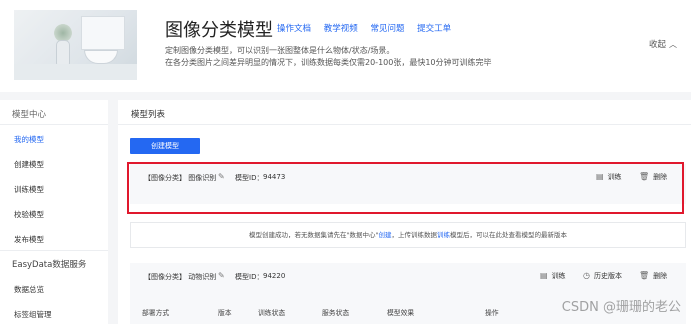 The width and height of the screenshot is (691, 324). What do you see at coordinates (49, 265) in the screenshot?
I see `sidebar-section-easydata: EasyData数据服务` at bounding box center [49, 265].